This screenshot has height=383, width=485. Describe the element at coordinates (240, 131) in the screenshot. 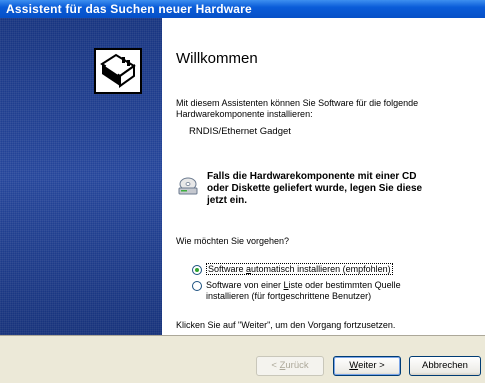

I see `device-name: RNDIS/Ethernet Gadget` at that location.